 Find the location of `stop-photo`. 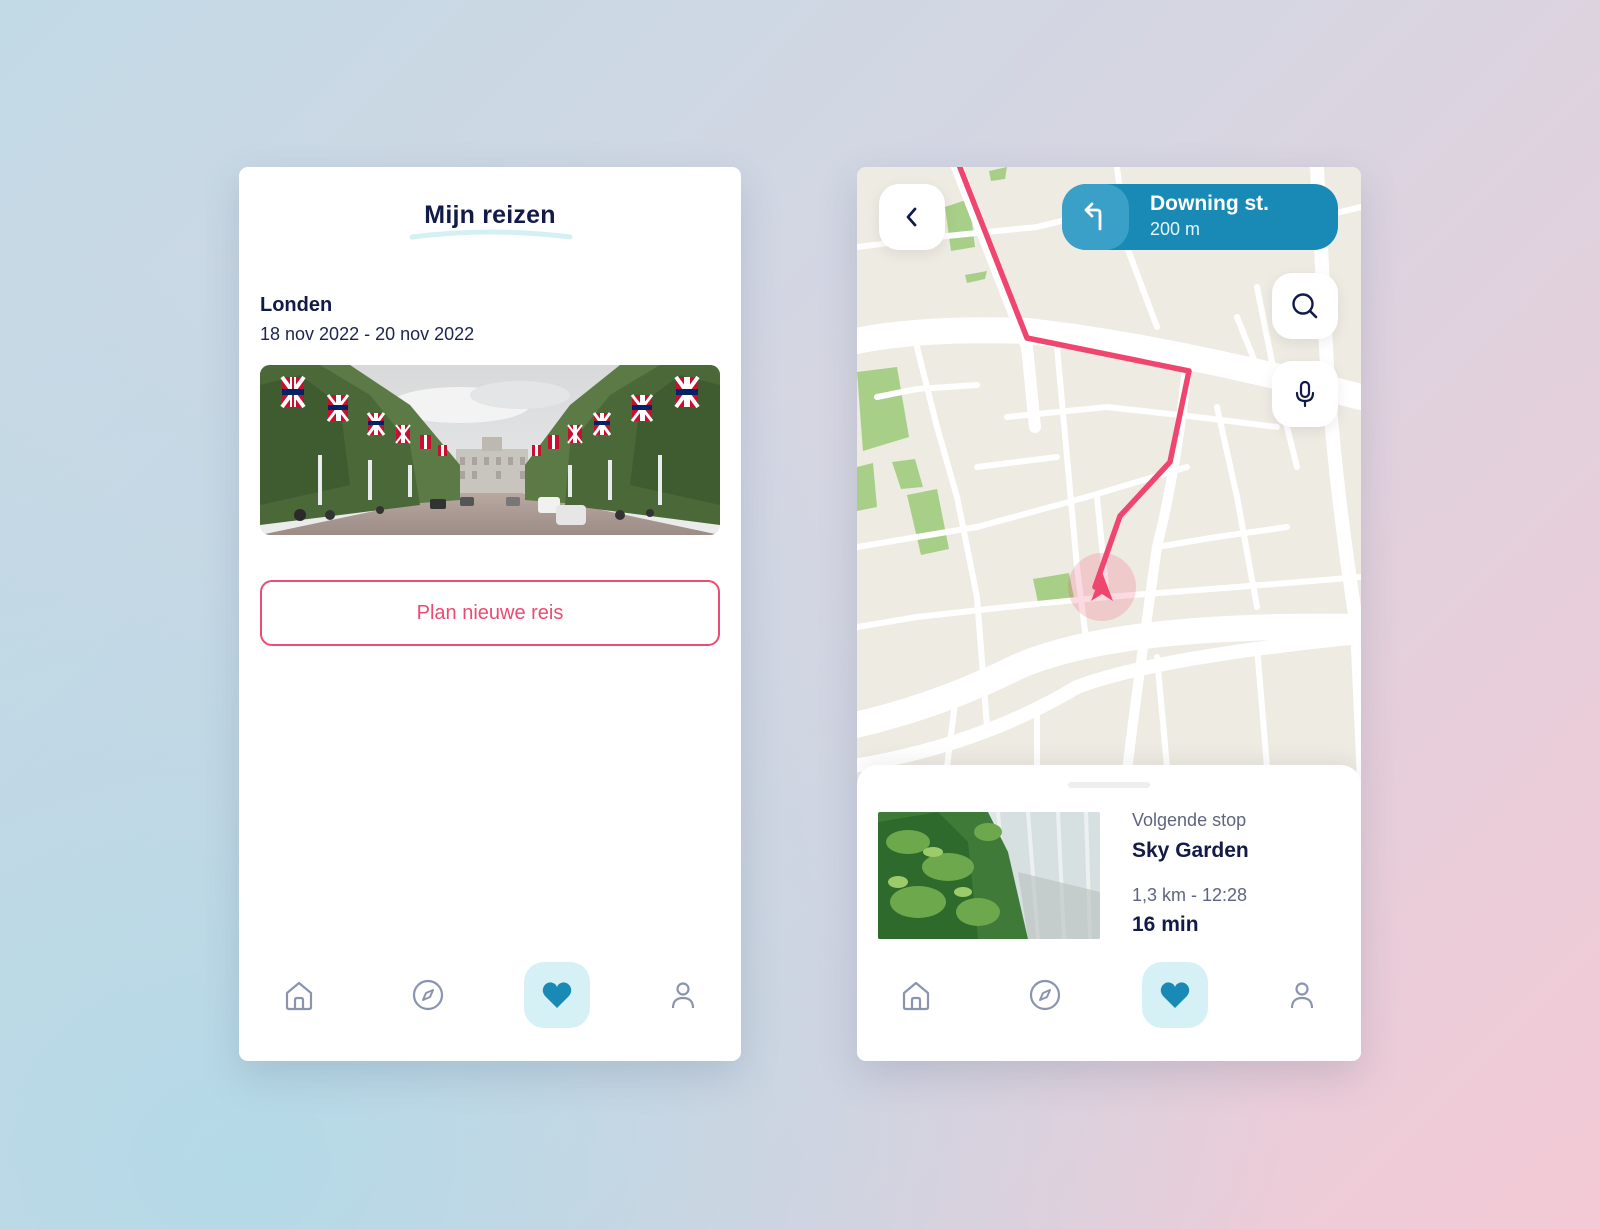

stop-photo is located at coordinates (989, 875).